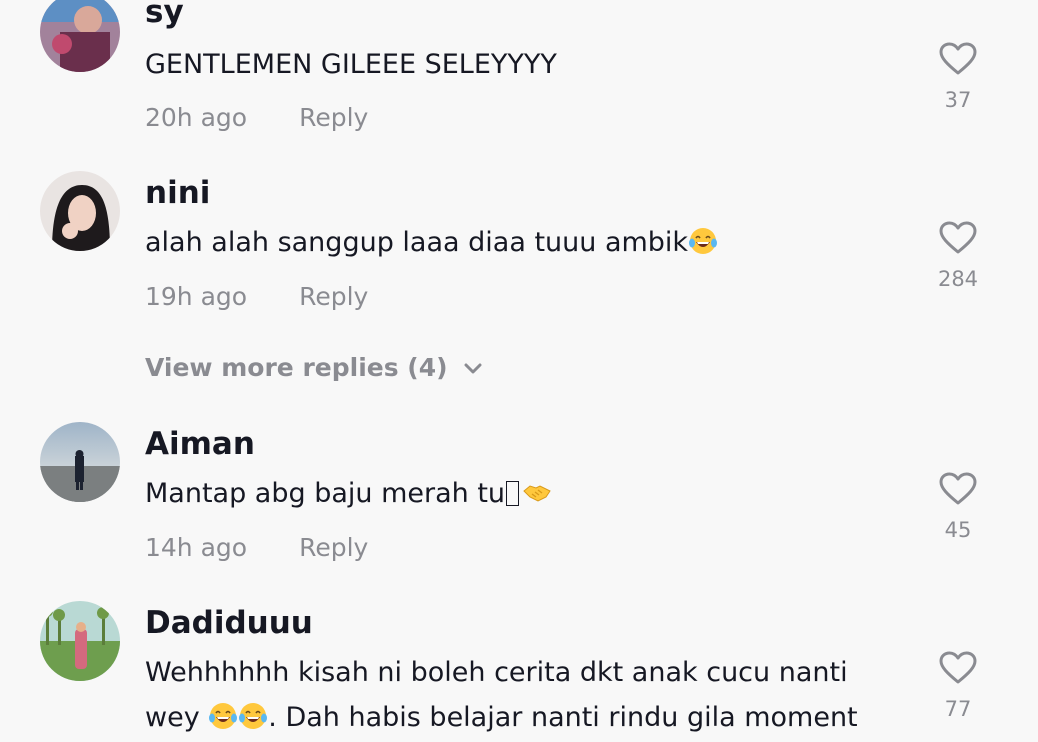 Image resolution: width=1038 pixels, height=742 pixels. I want to click on comment-text-body: alah alah sanggup laaa diaa tuuu ambik, so click(417, 242).